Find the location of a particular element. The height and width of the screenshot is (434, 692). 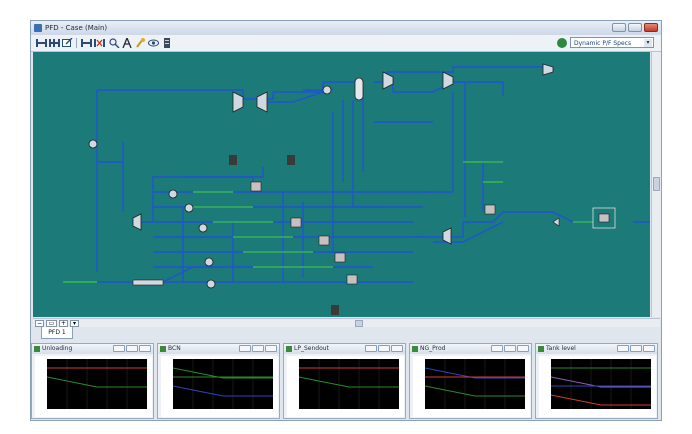

strip-chart-name: Tank level is located at coordinates (561, 348).